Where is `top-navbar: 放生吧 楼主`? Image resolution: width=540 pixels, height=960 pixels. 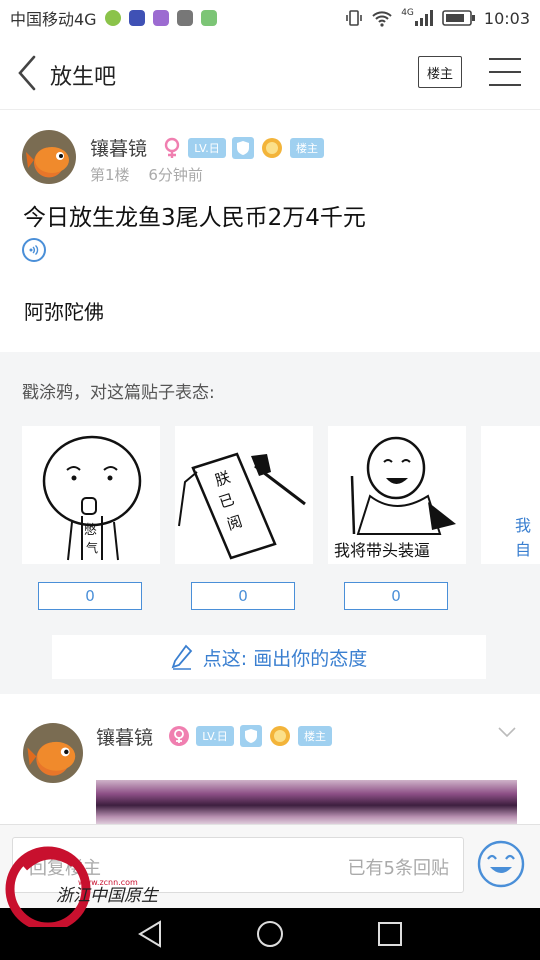 top-navbar: 放生吧 楼主 is located at coordinates (270, 73).